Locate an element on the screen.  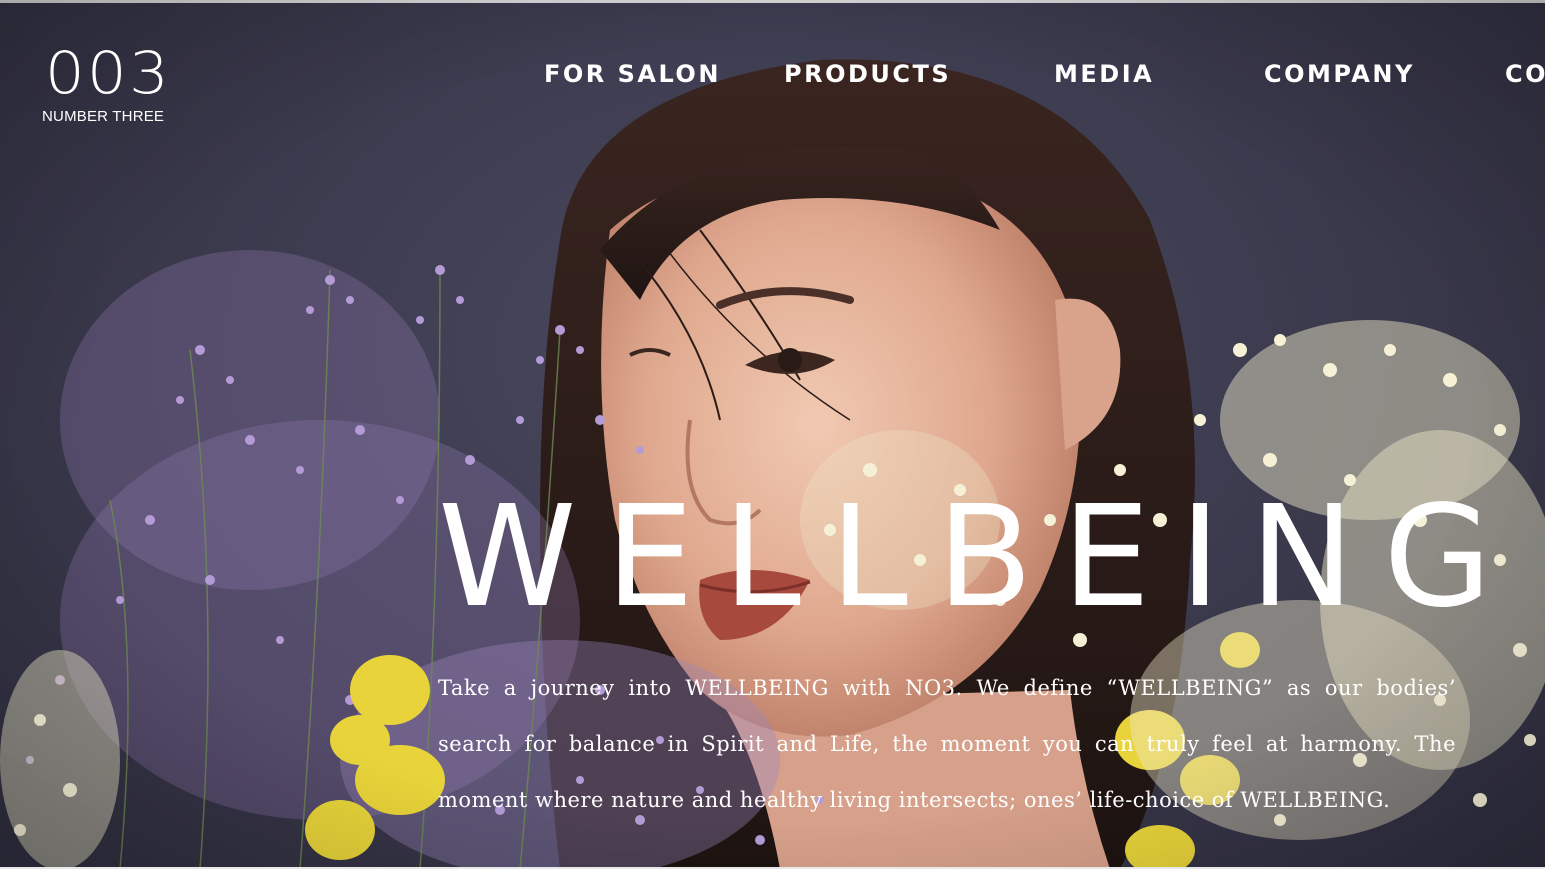
nav-item-for-salon: FOR SALON is located at coordinates (632, 74).